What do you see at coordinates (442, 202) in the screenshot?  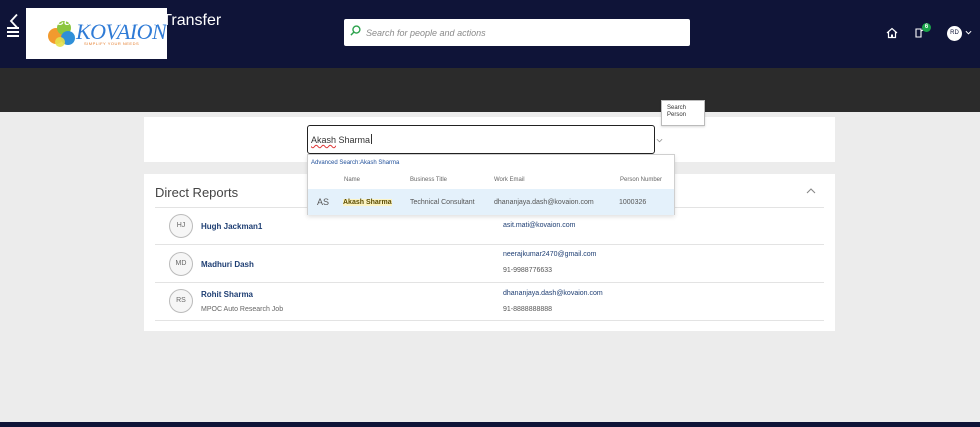 I see `suggestion-title: Technical Consultant` at bounding box center [442, 202].